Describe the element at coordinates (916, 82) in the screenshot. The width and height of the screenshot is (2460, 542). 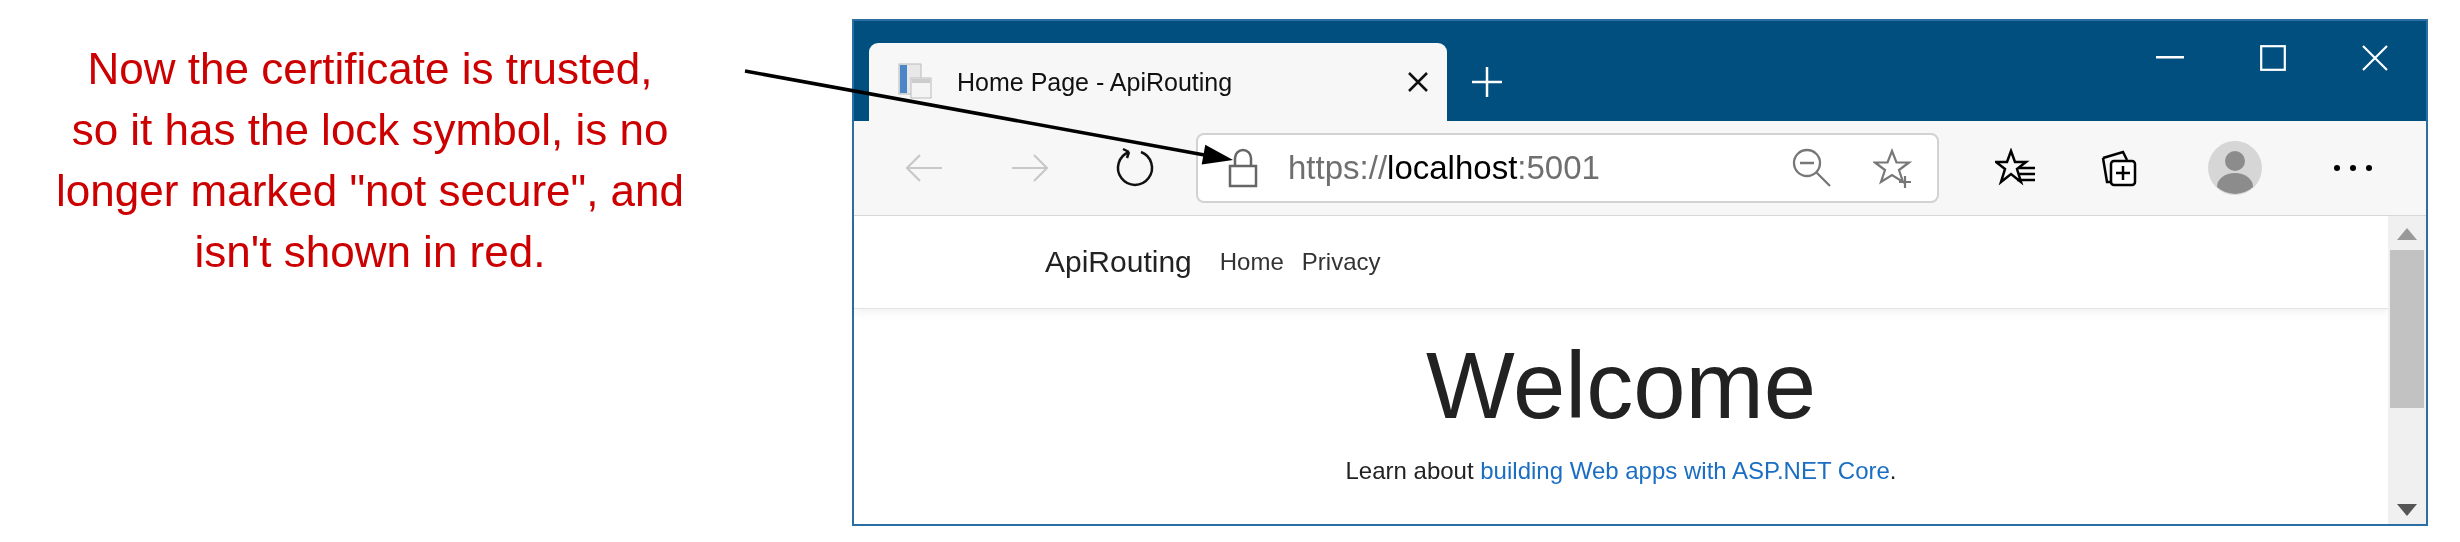
I see `page-icon` at that location.